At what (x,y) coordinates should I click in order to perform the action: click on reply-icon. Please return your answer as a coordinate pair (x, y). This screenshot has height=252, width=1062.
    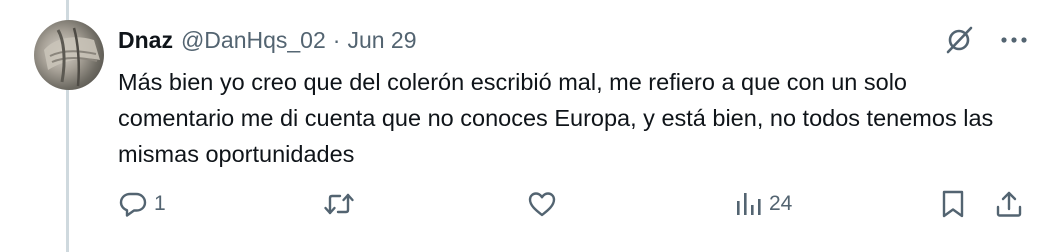
    Looking at the image, I should click on (133, 204).